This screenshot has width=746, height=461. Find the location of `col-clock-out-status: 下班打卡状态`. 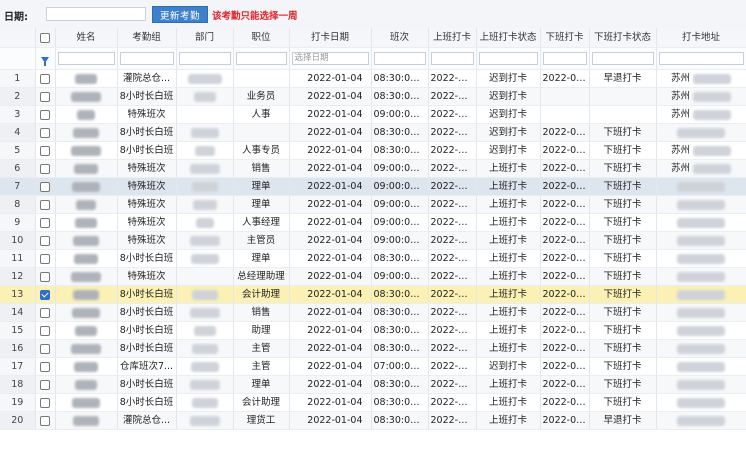

col-clock-out-status: 下班打卡状态 is located at coordinates (623, 38).